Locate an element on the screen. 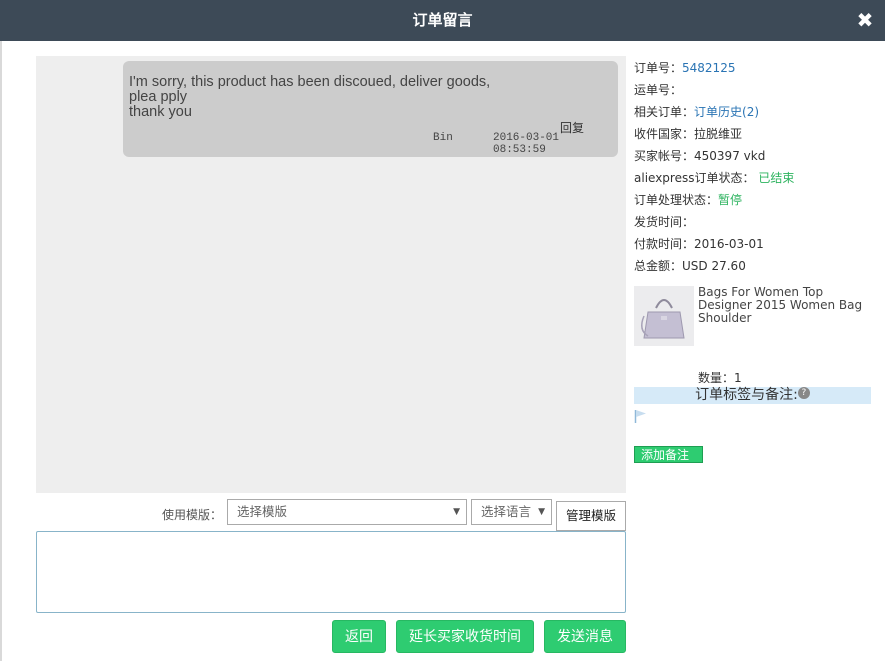 This screenshot has width=885, height=661. ae-status-row: aliexpress订单状态： 已结束 is located at coordinates (754, 180).